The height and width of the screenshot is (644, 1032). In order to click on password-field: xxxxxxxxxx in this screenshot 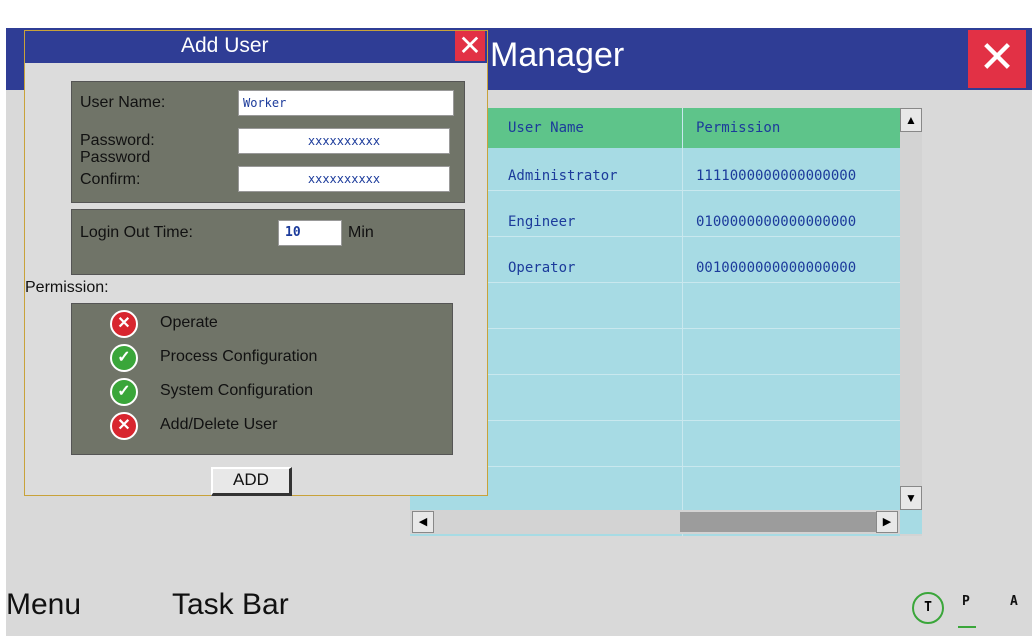, I will do `click(344, 141)`.